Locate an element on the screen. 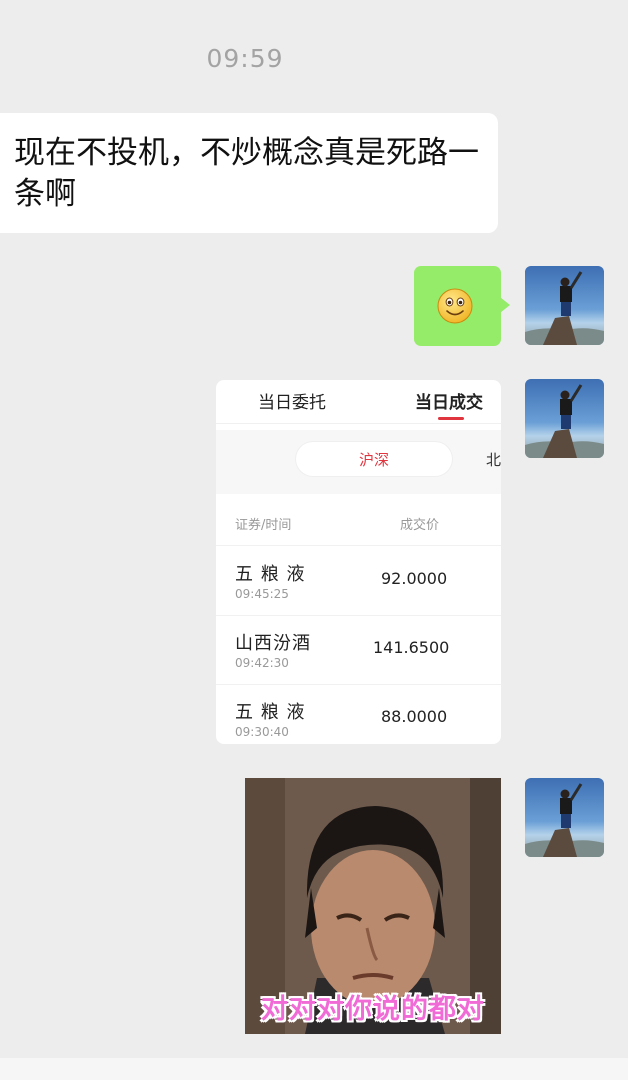 This screenshot has width=628, height=1080. timestamp: 09:59 is located at coordinates (245, 58).